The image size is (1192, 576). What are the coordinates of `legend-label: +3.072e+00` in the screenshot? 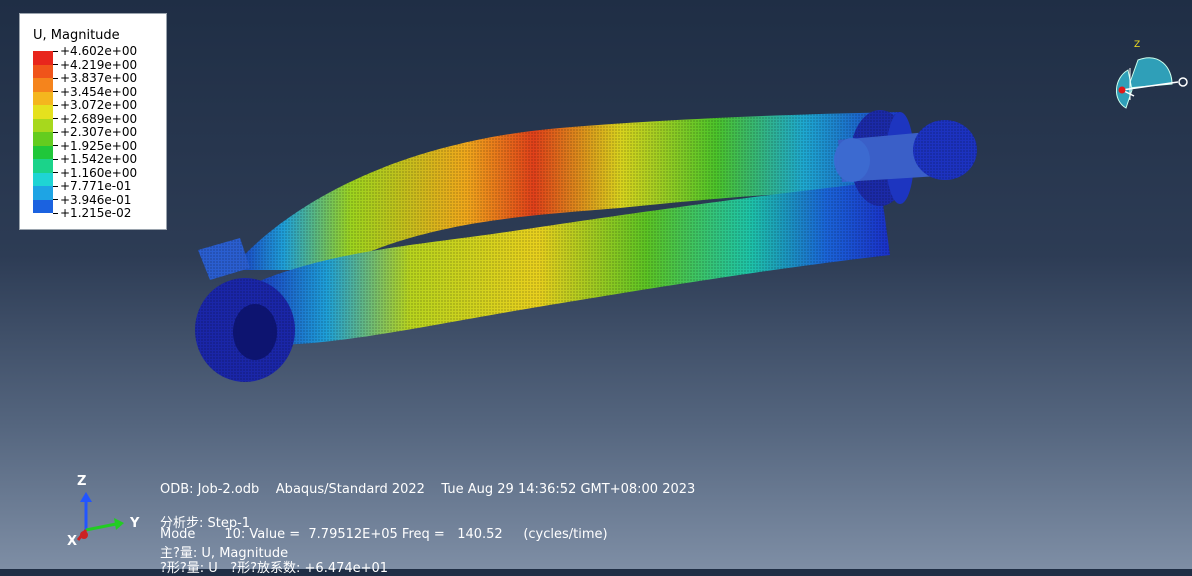 It's located at (99, 105).